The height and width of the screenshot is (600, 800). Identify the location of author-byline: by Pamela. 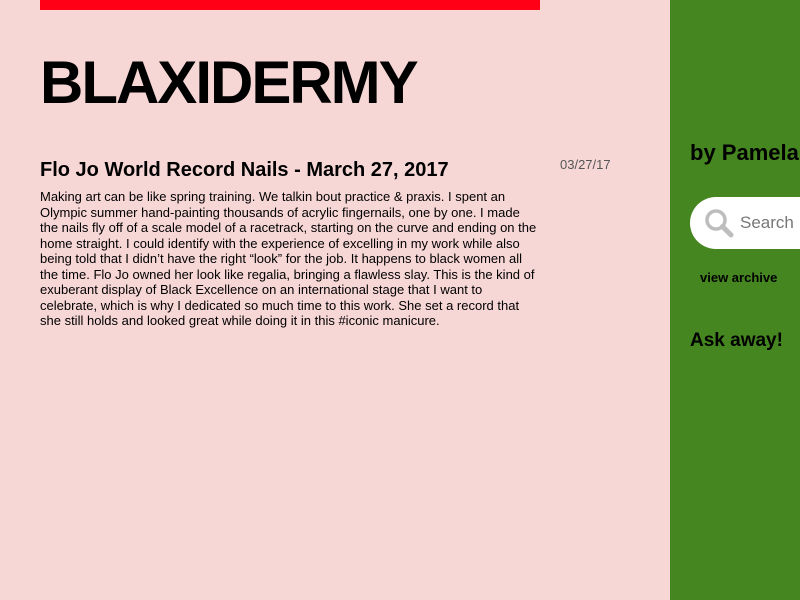
(744, 152).